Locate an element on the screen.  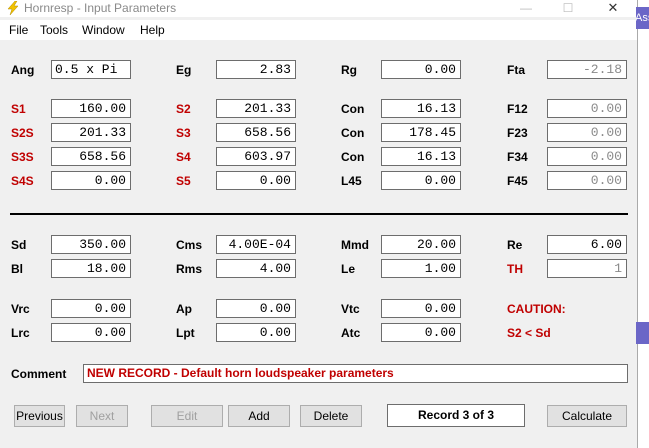
s4-field: 603.97 is located at coordinates (256, 156).